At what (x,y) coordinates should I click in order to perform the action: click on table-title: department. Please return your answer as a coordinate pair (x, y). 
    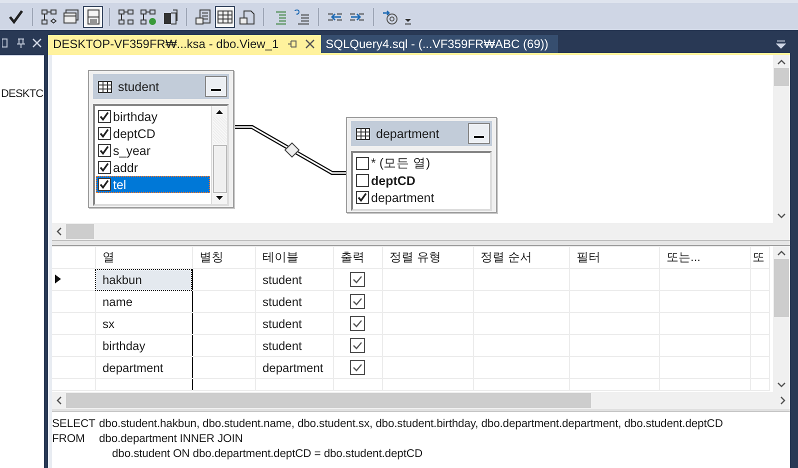
    Looking at the image, I should click on (408, 133).